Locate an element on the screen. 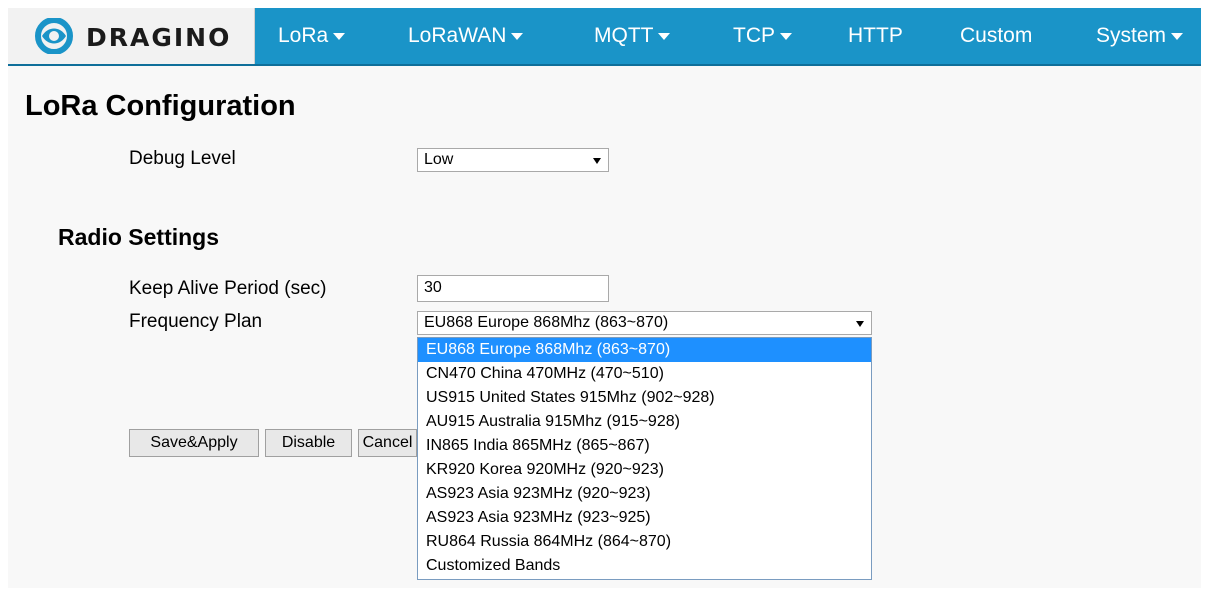  frequency-option: CN470 China 470MHz (470~510) is located at coordinates (644, 374).